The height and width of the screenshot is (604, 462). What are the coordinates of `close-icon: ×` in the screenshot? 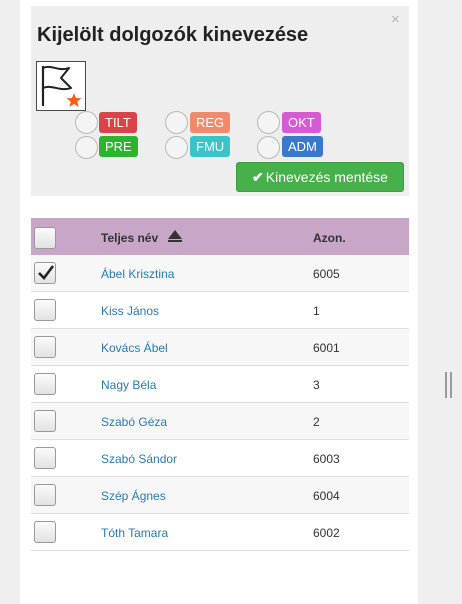 It's located at (395, 20).